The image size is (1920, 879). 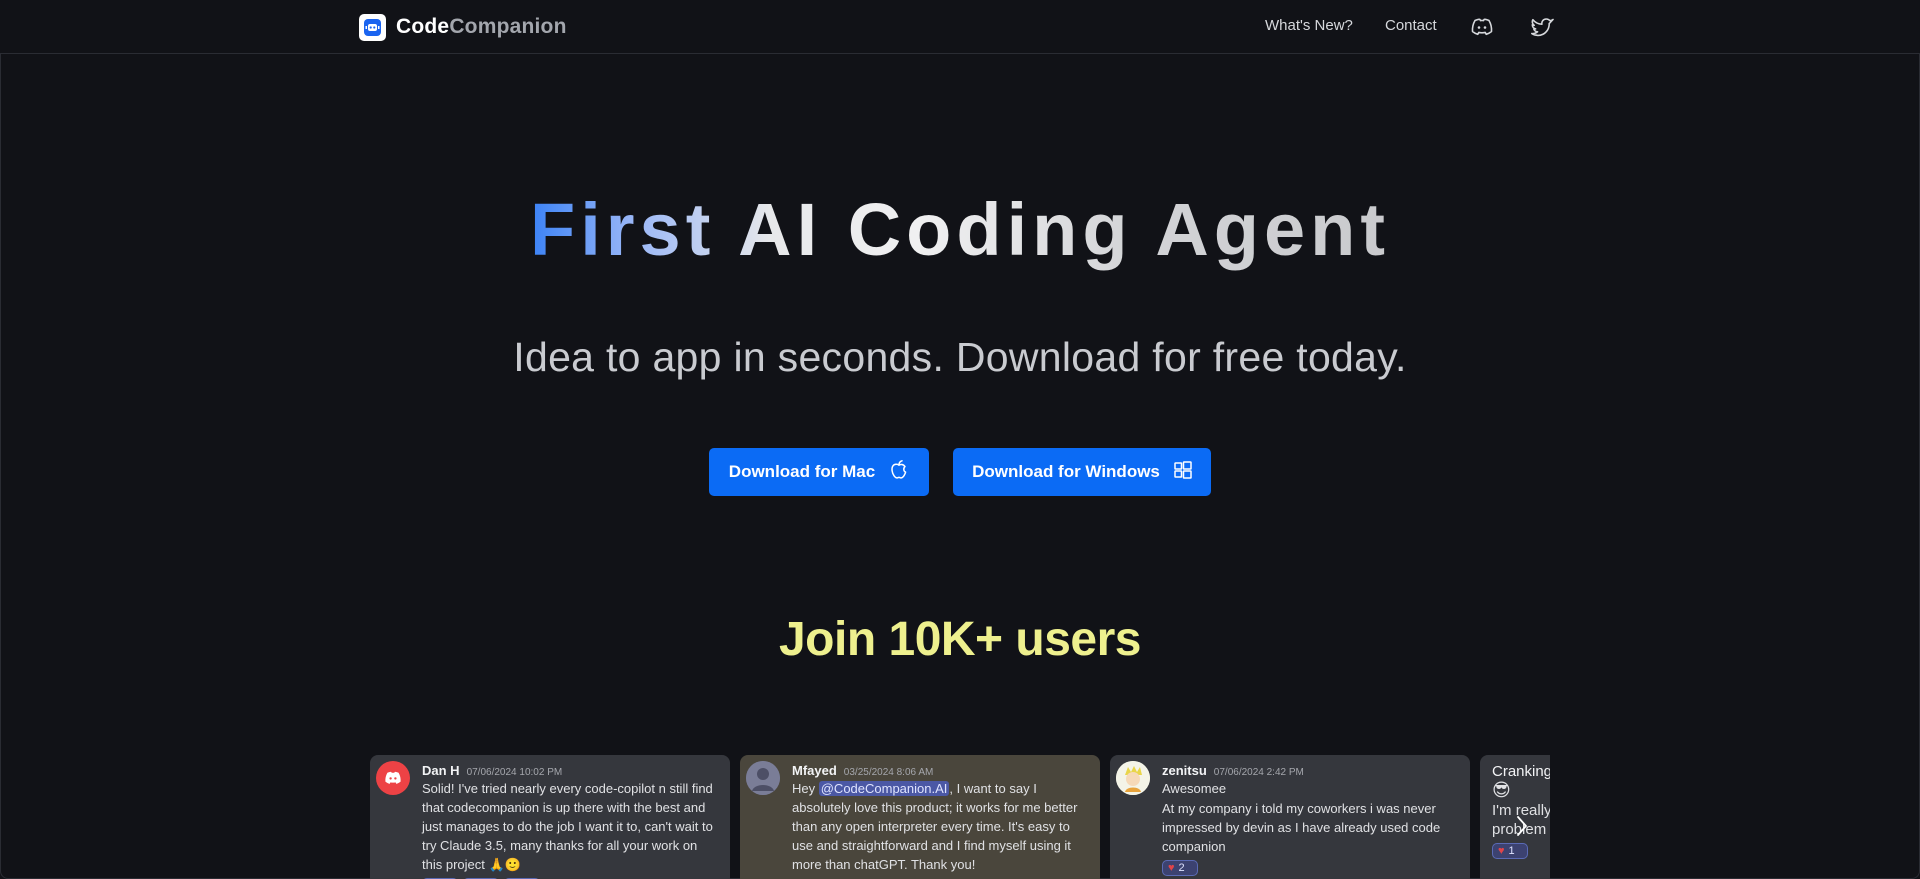 I want to click on reaction-chip: ♥ 1, so click(x=1510, y=851).